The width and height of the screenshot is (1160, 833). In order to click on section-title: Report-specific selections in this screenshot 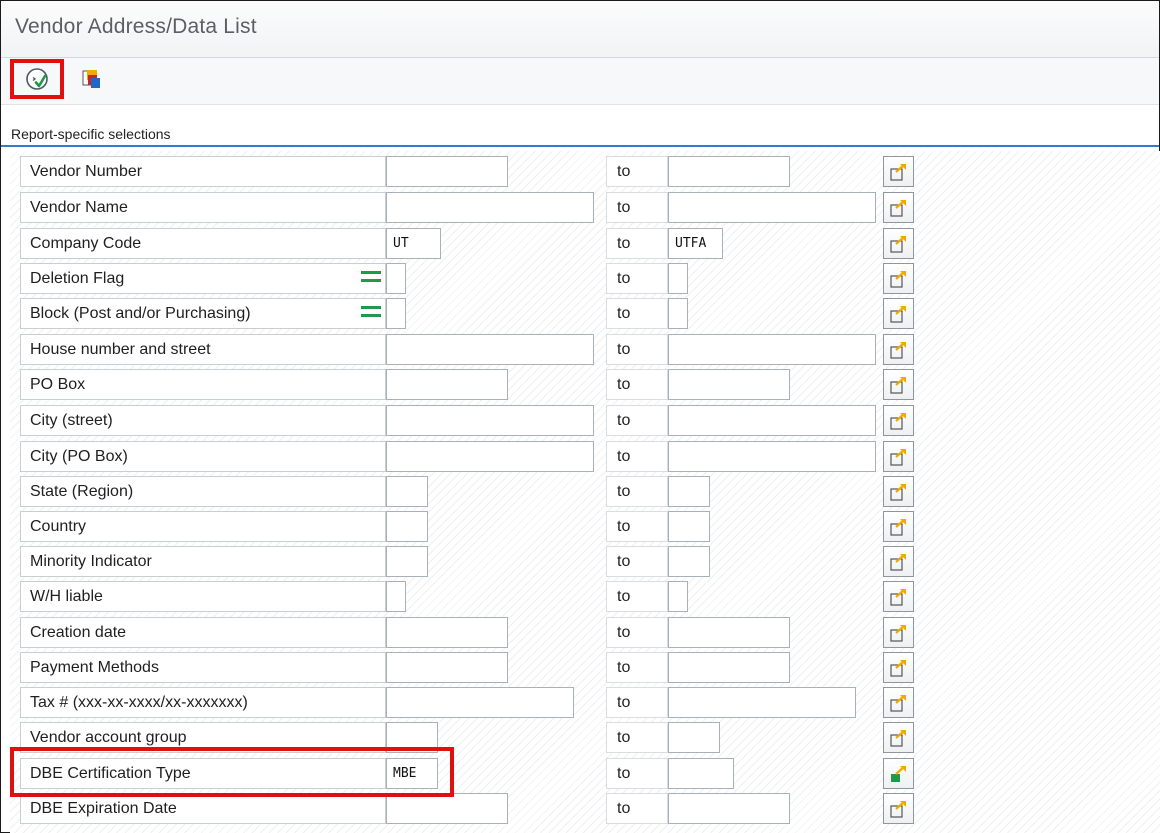, I will do `click(91, 134)`.